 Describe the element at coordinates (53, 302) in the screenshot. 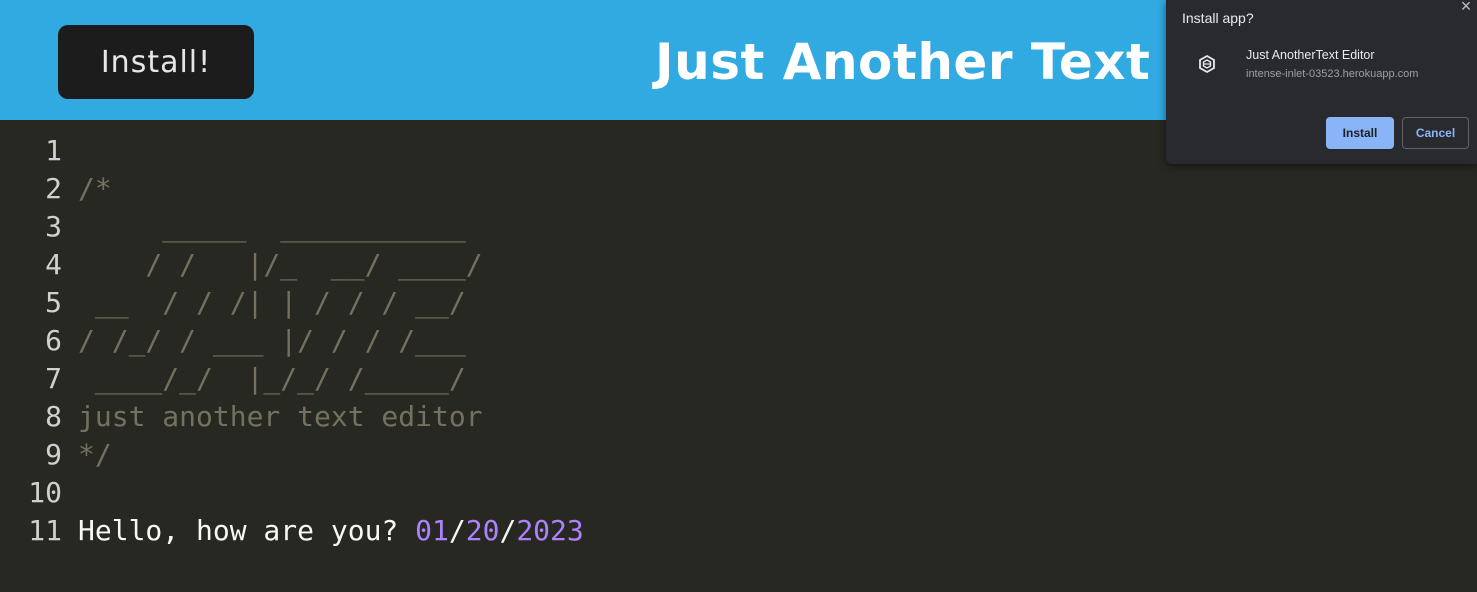

I see `line-number: 5` at that location.